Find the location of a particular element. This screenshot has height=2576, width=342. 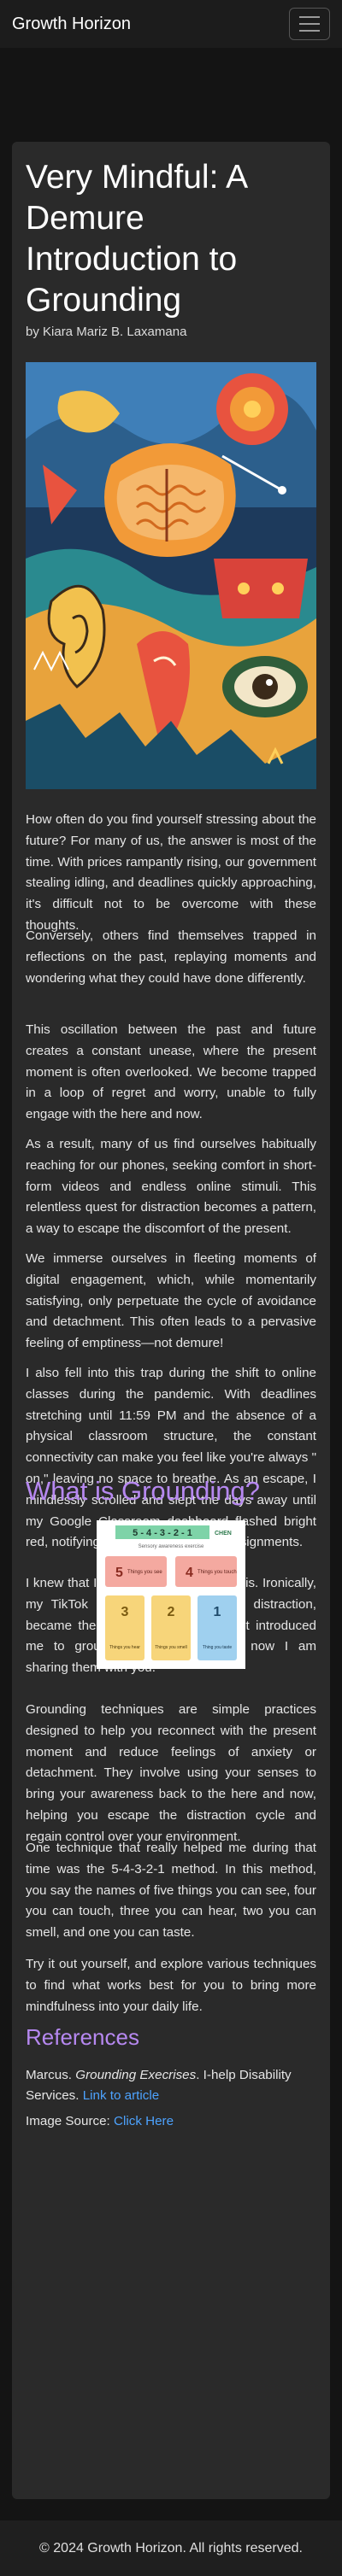

infographic-subtitle: Sensory awareness exercise is located at coordinates (171, 1546).